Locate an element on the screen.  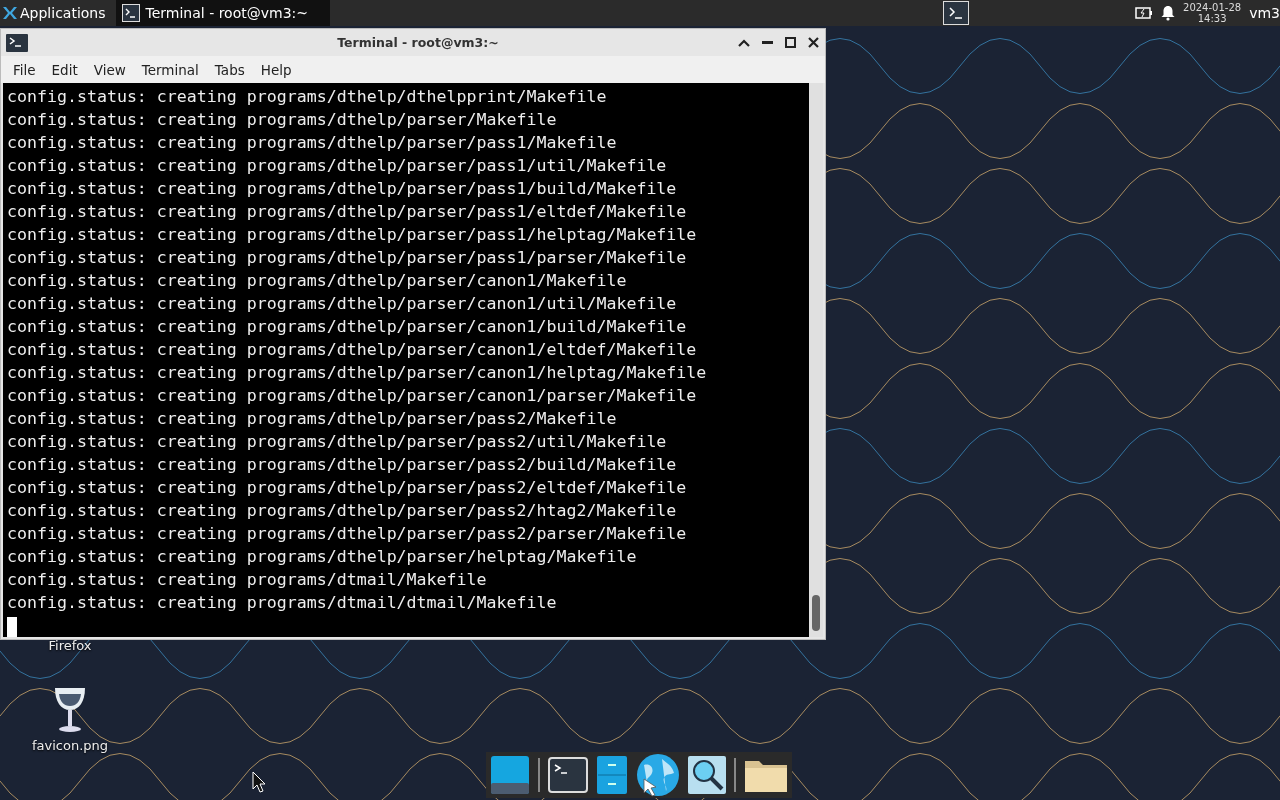
terminal-line: config.status: creating programs/dthelp/parser/pass1/helptag/Makefile is located at coordinates (352, 235).